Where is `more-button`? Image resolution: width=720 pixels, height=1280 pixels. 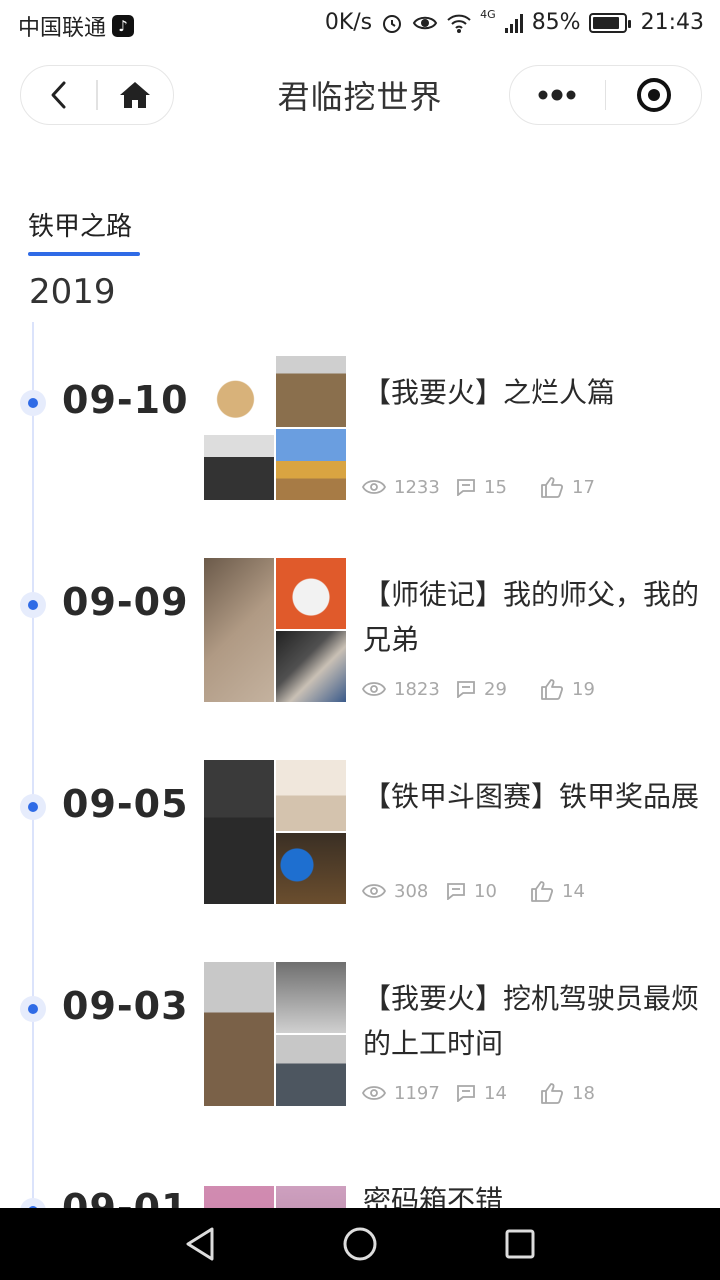 more-button is located at coordinates (557, 95).